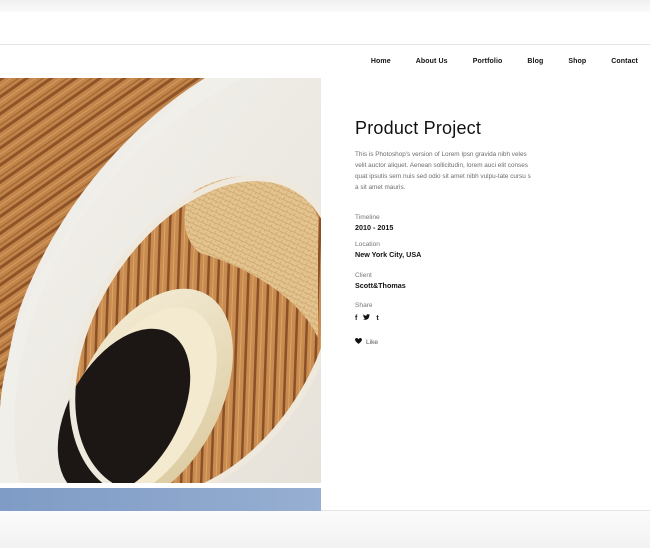  Describe the element at coordinates (325, 529) in the screenshot. I see `bottom-shade` at that location.